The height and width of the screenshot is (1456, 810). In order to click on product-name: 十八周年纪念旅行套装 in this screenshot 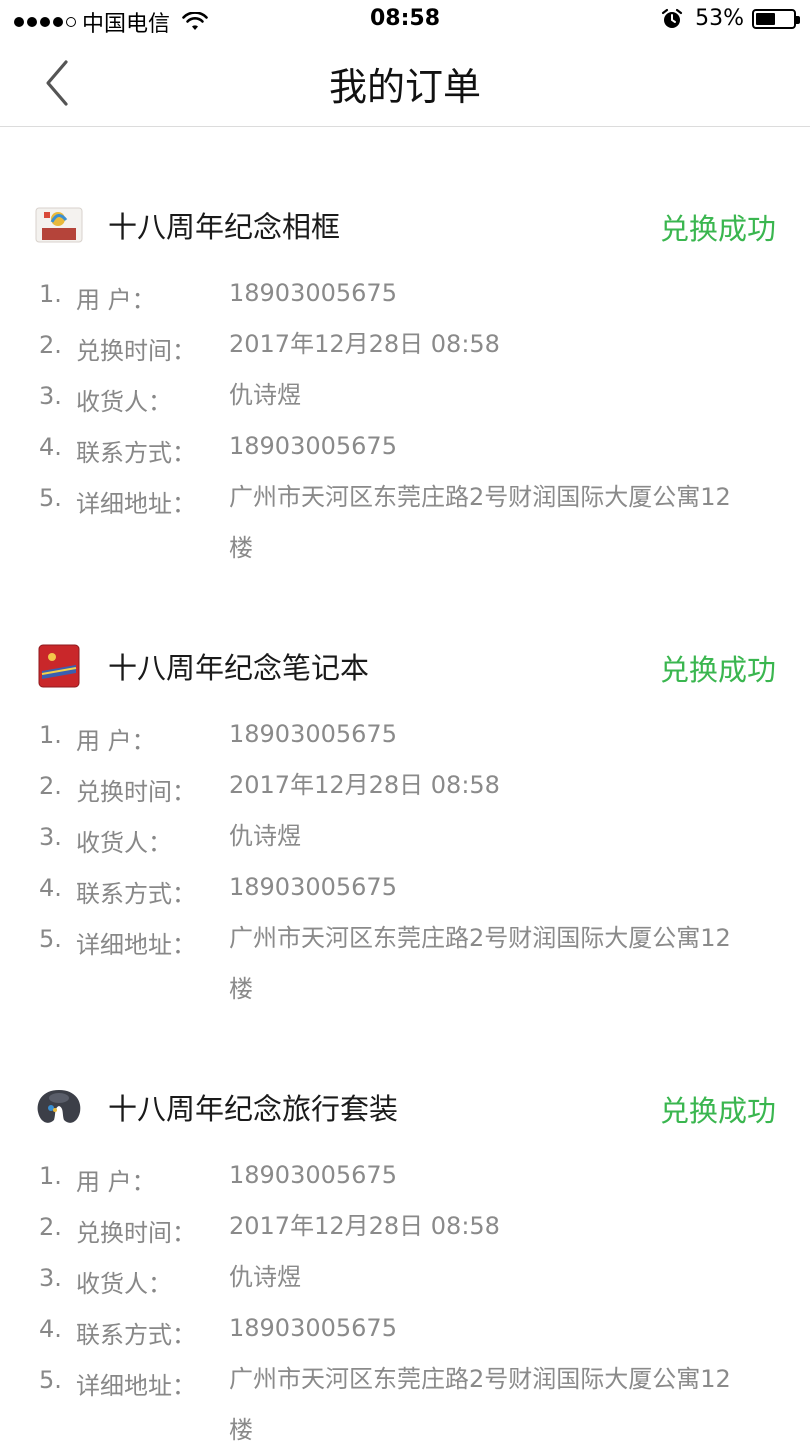, I will do `click(253, 1109)`.